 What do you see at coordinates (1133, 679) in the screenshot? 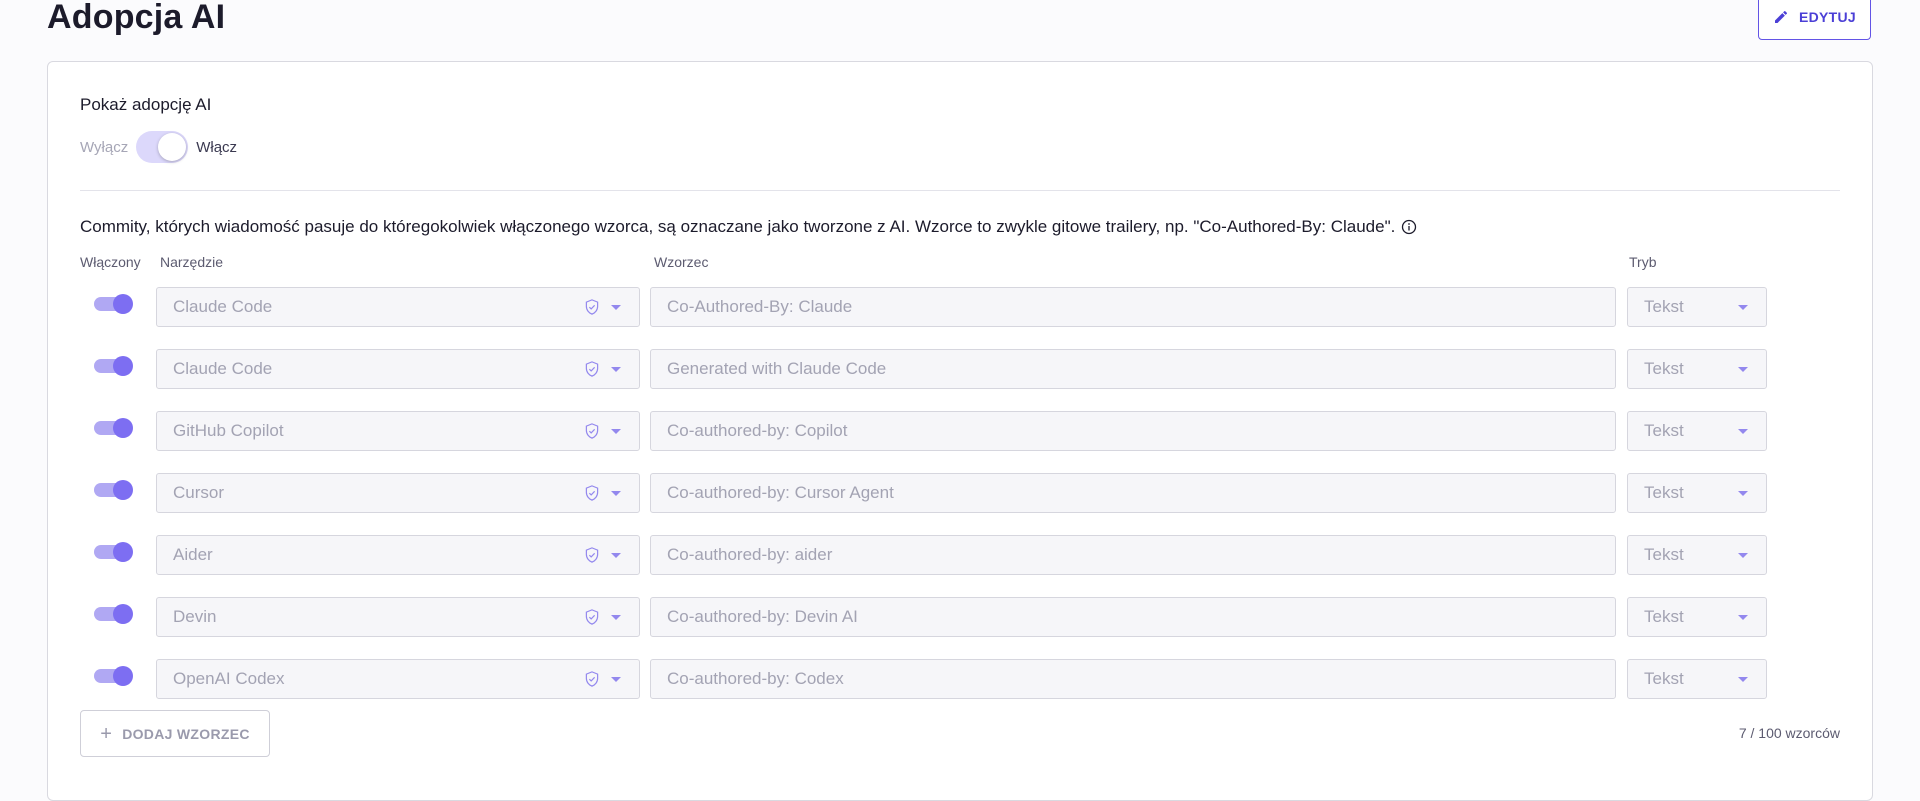
I see `pattern-input: Co-authored-by: Codex` at bounding box center [1133, 679].